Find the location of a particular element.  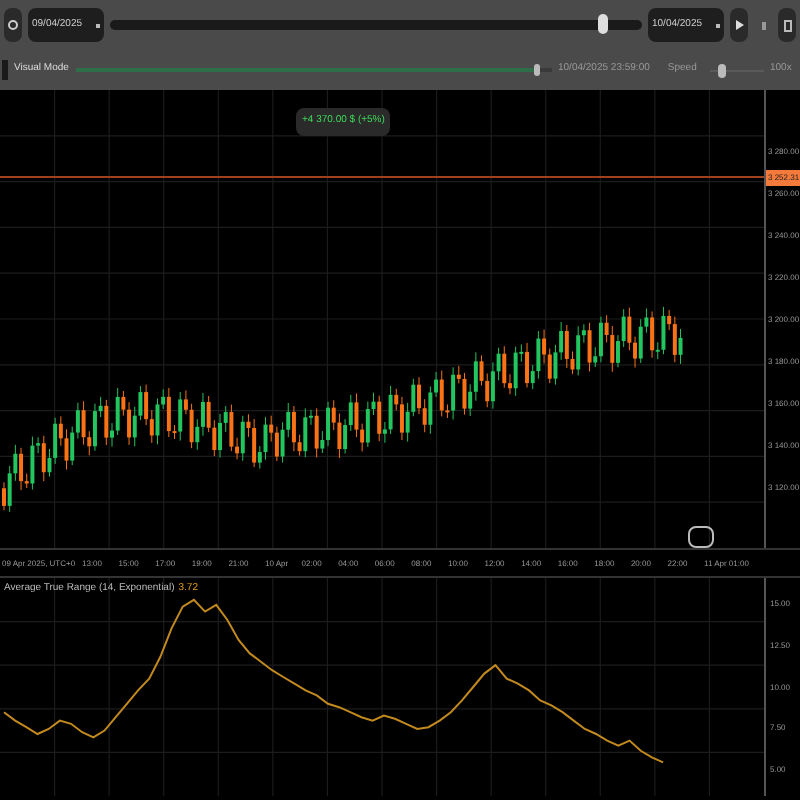

play-button is located at coordinates (739, 25).